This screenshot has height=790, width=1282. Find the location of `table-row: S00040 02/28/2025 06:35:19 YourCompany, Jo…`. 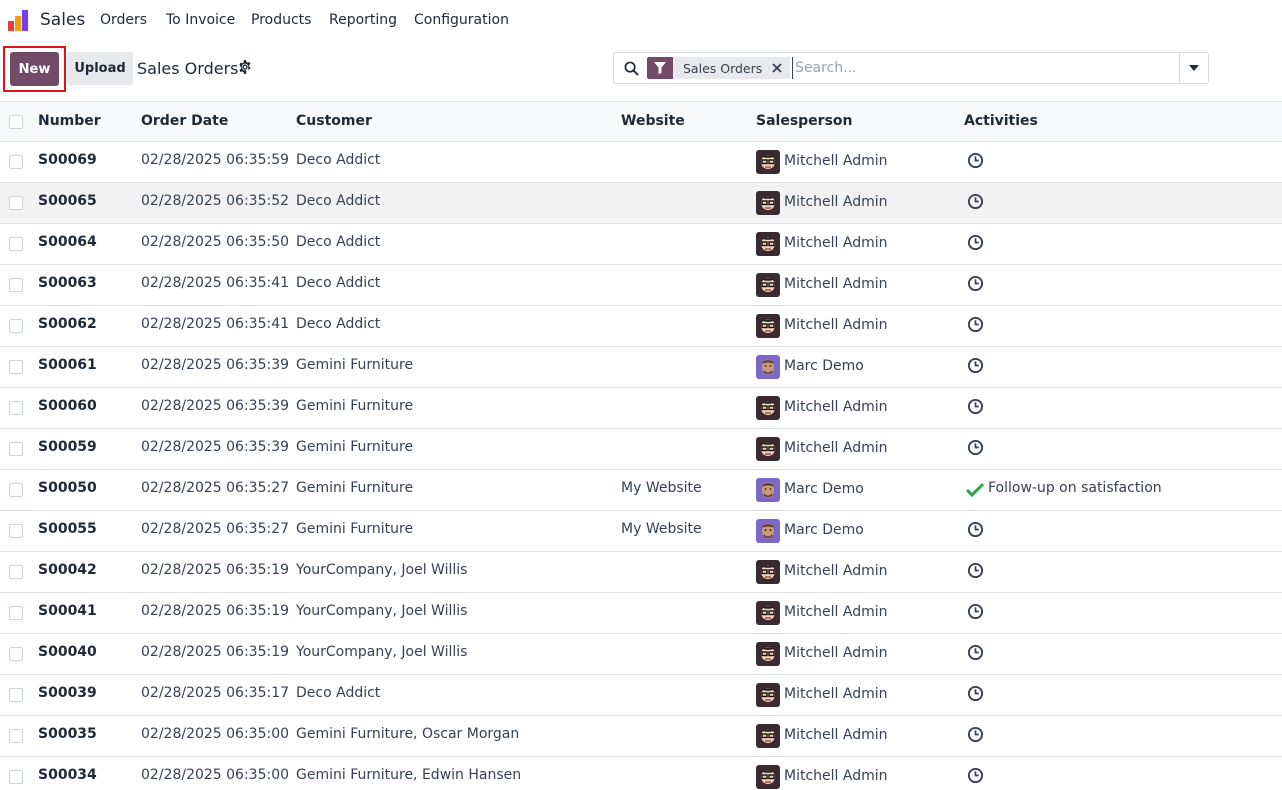

table-row: S00040 02/28/2025 06:35:19 YourCompany, Jo… is located at coordinates (641, 654).